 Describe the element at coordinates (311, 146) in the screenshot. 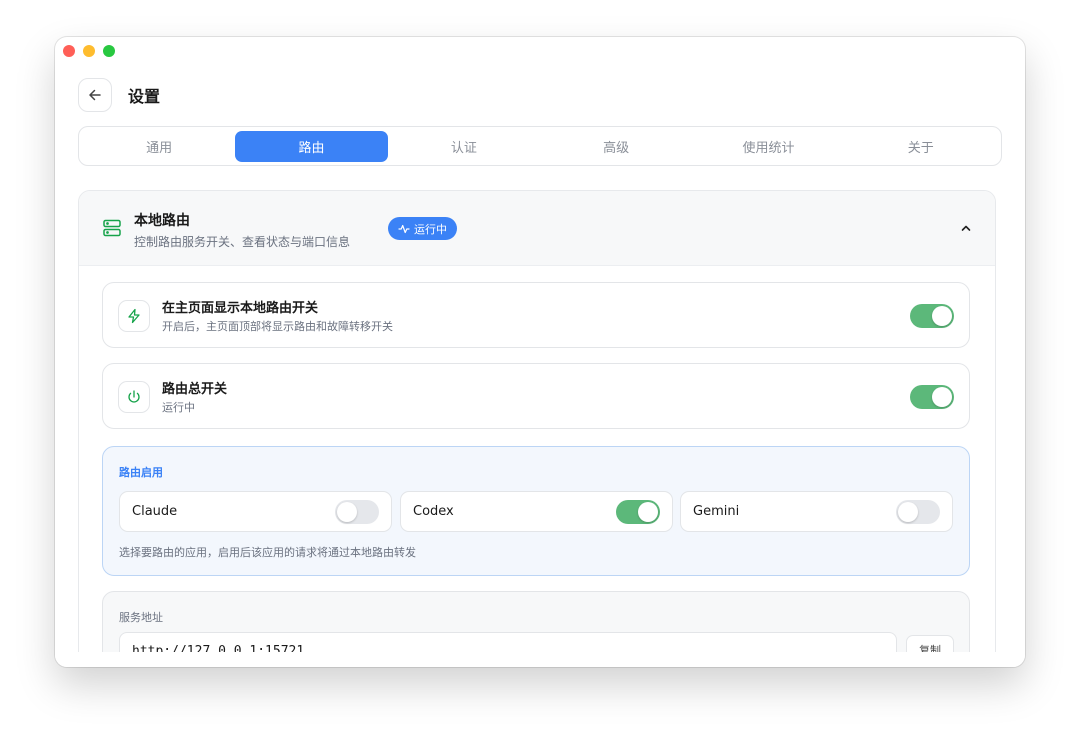

I see `tab-routing: 路由` at that location.